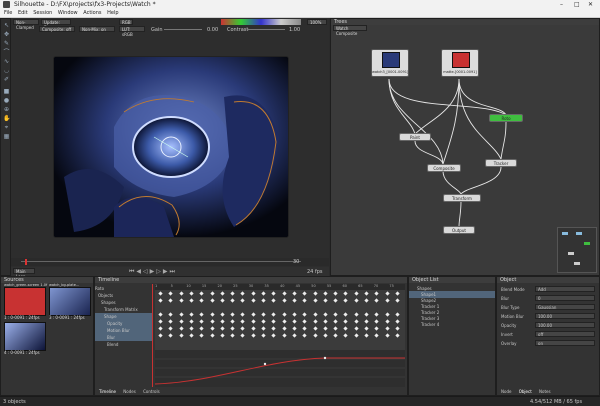 This screenshot has width=600, height=406. What do you see at coordinates (317, 22) in the screenshot?
I see `zoom-select: 100%` at bounding box center [317, 22].